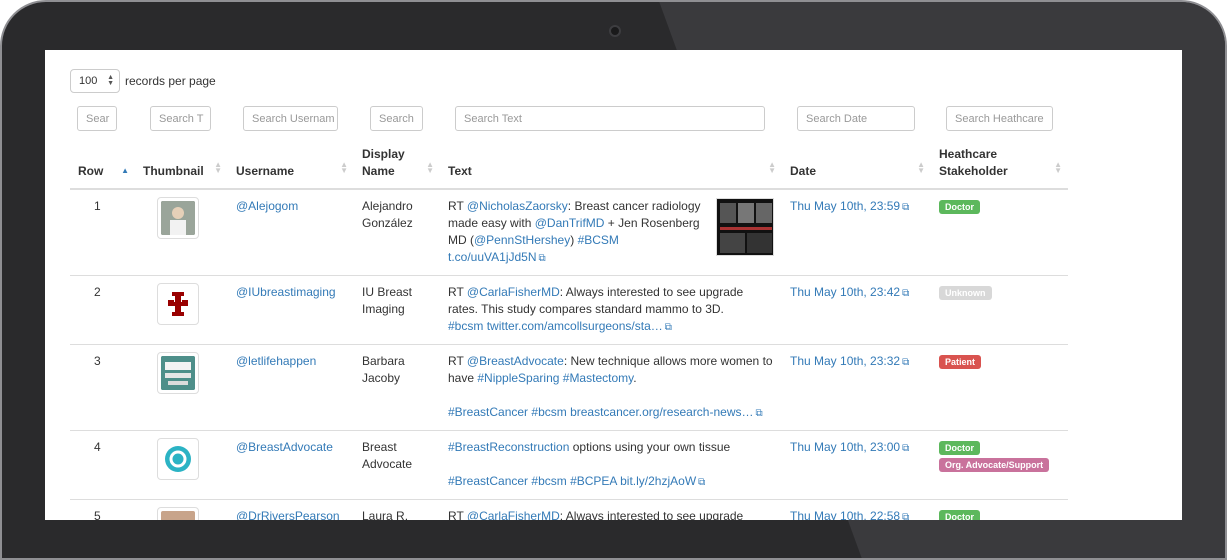 The width and height of the screenshot is (1227, 560). What do you see at coordinates (286, 292) in the screenshot?
I see `username-link: @IUbreastimaging` at bounding box center [286, 292].